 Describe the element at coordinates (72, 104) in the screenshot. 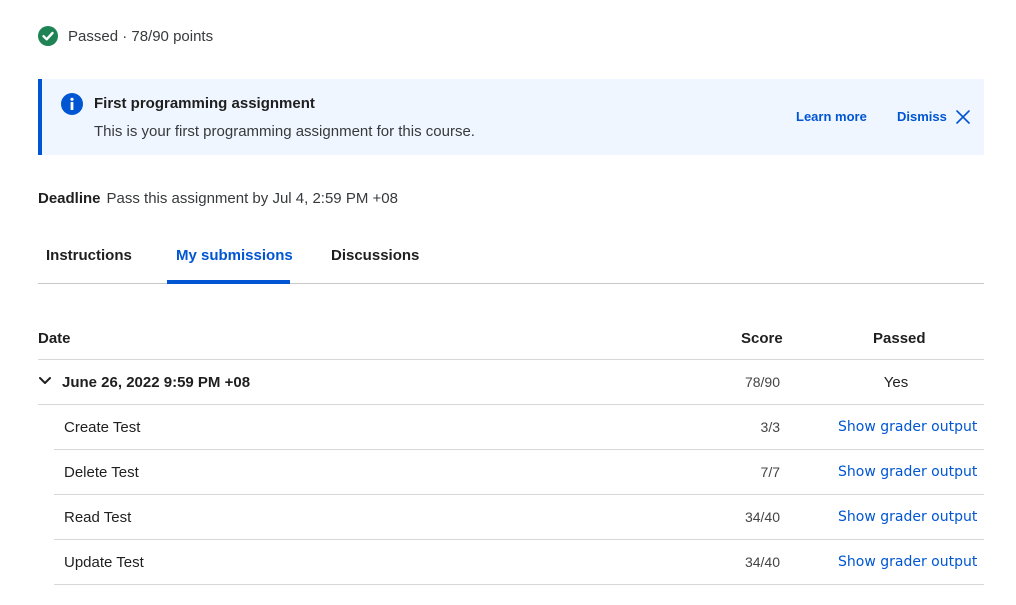

I see `info-icon` at that location.